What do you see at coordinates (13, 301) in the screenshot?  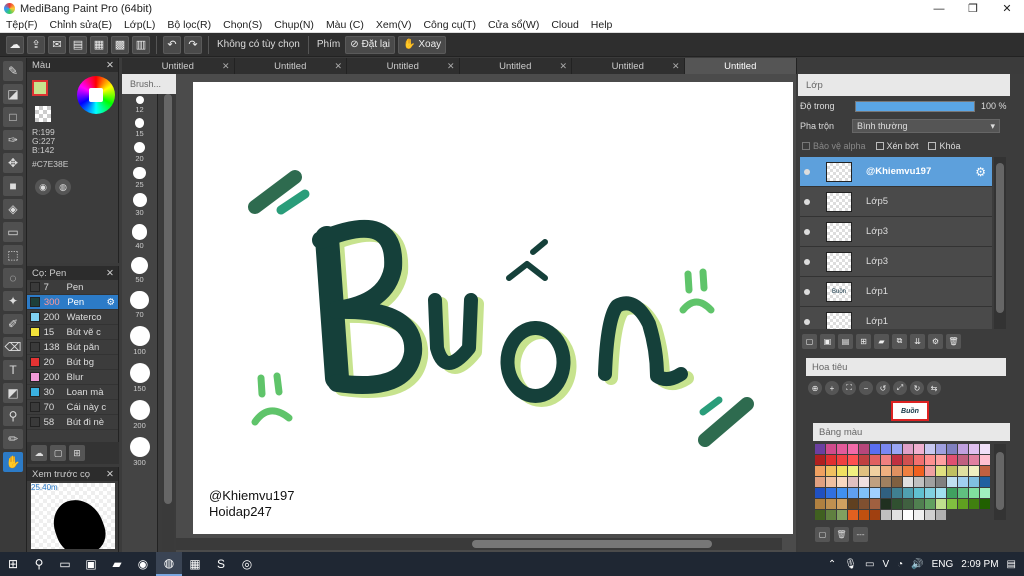 I see `magic-wand-icon: ✦` at bounding box center [13, 301].